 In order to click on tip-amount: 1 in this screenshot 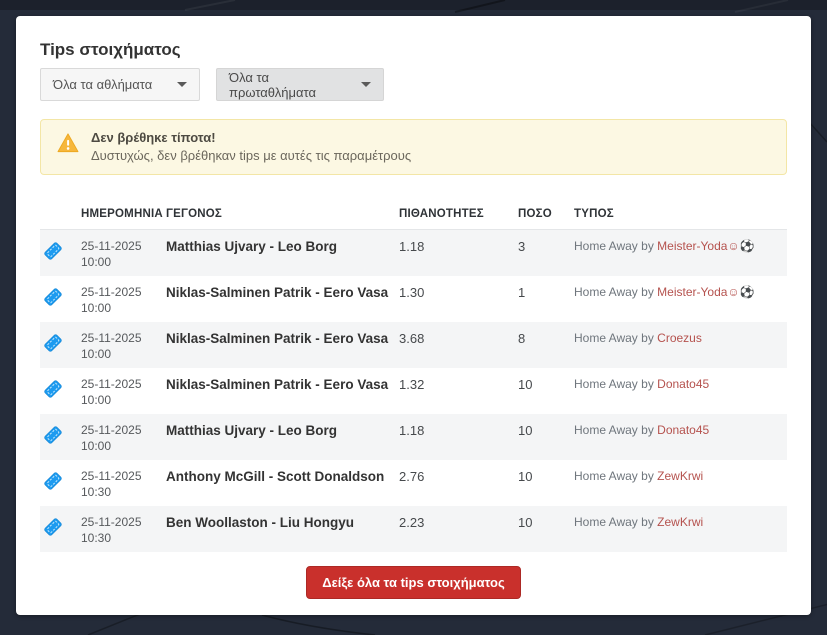, I will do `click(522, 292)`.